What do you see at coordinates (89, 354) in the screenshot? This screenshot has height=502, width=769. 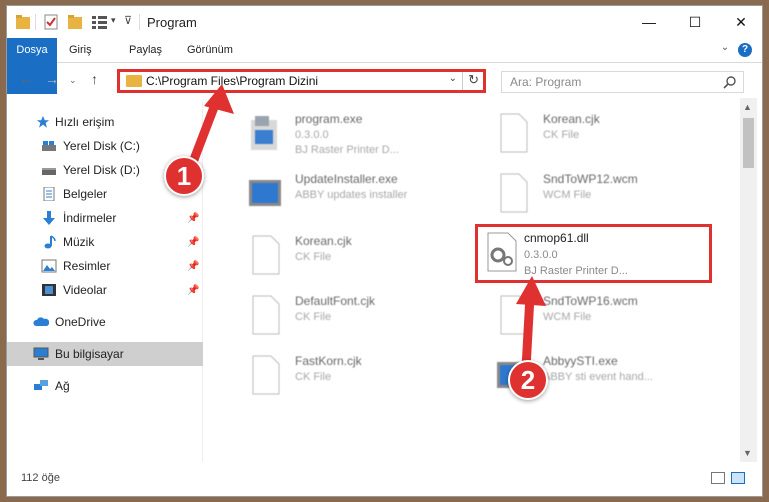 I see `sidebar-item-label: Bu bilgisayar` at bounding box center [89, 354].